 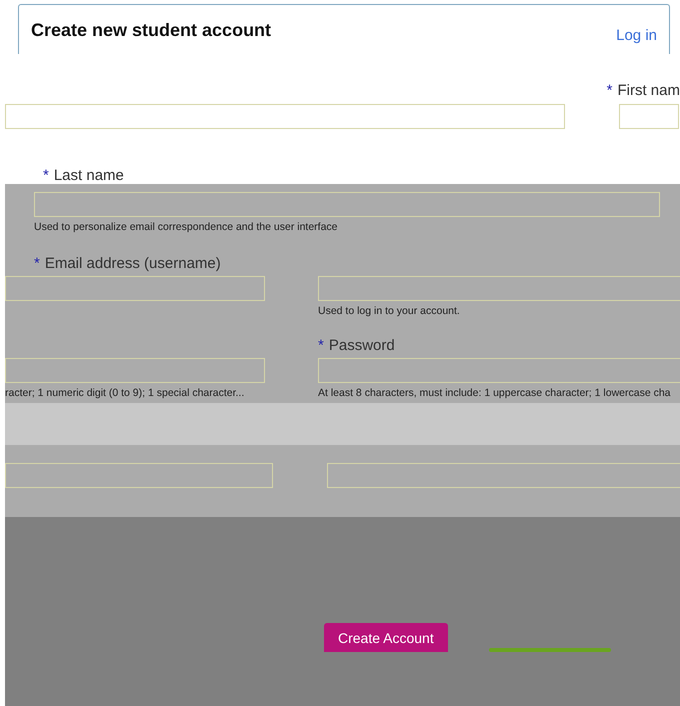 What do you see at coordinates (386, 637) in the screenshot?
I see `create-account-button: Create Account` at bounding box center [386, 637].